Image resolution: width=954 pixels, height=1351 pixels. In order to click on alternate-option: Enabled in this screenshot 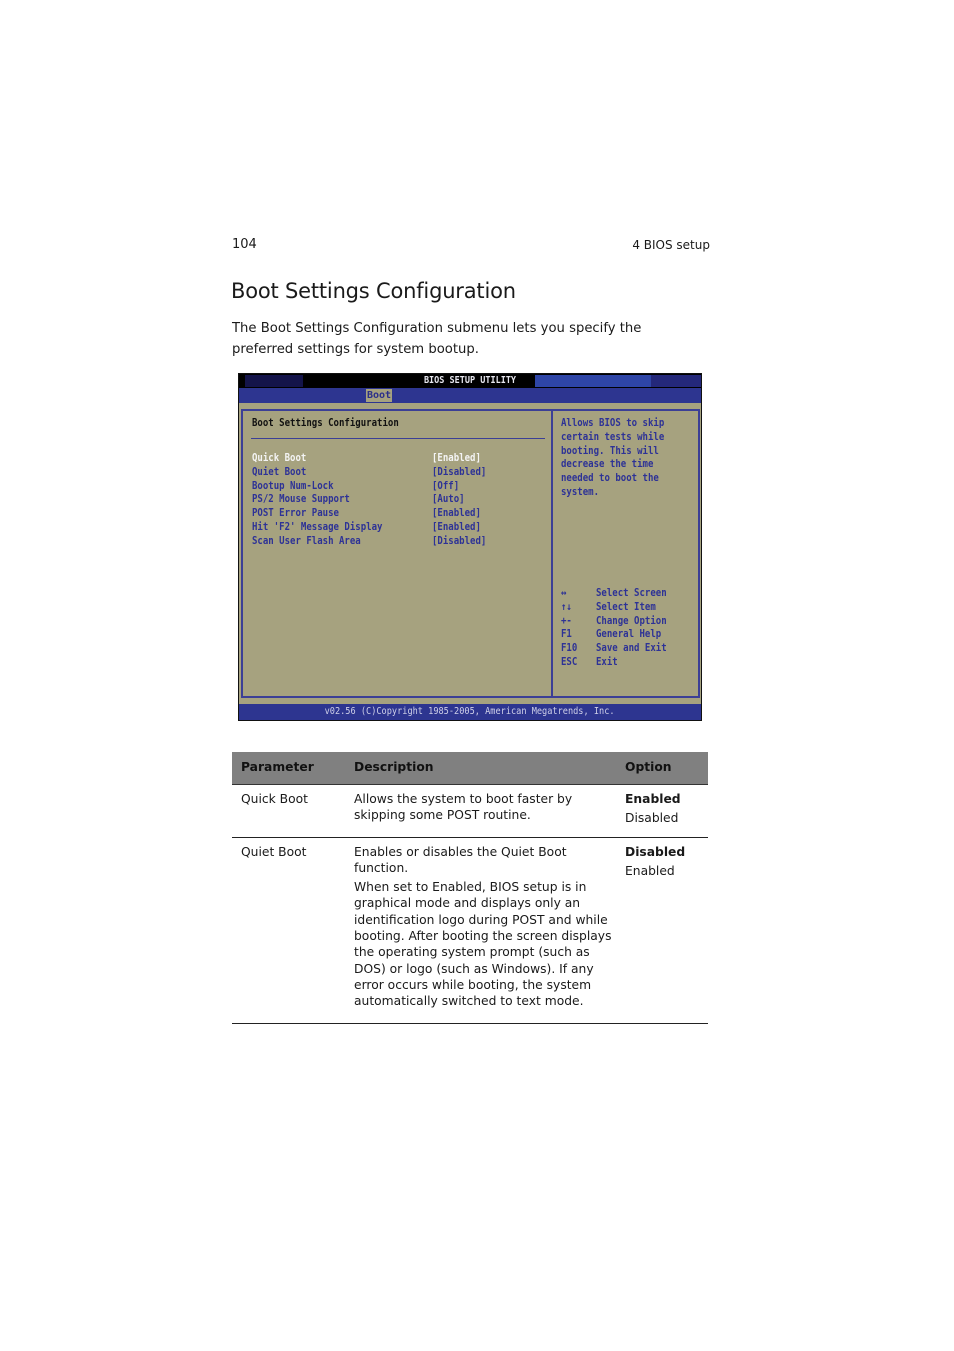, I will do `click(650, 870)`.